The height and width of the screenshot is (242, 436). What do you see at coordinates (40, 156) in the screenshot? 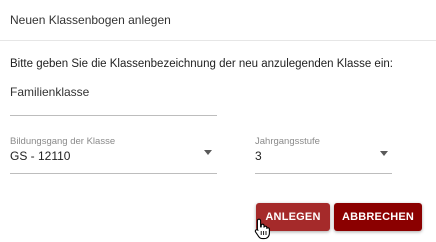
I see `bildungsgang-value: GS - 12110` at bounding box center [40, 156].